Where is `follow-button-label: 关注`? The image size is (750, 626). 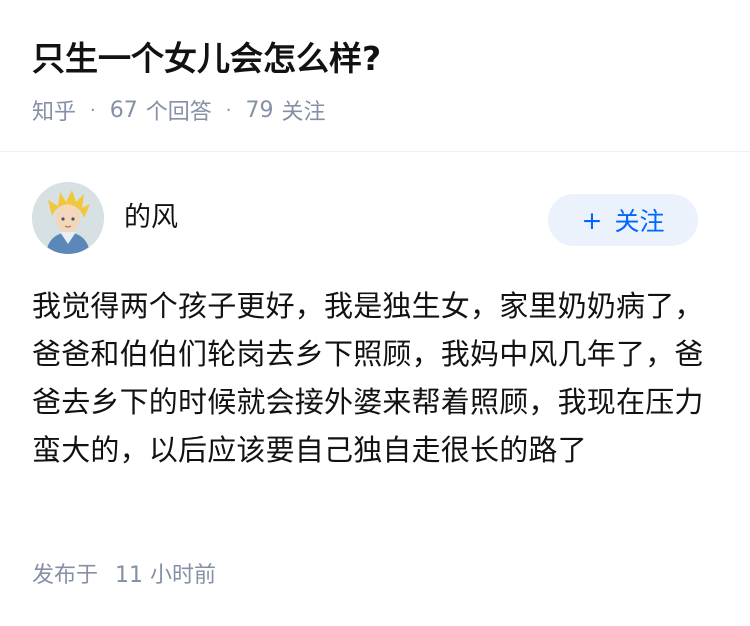
follow-button-label: 关注 is located at coordinates (639, 221).